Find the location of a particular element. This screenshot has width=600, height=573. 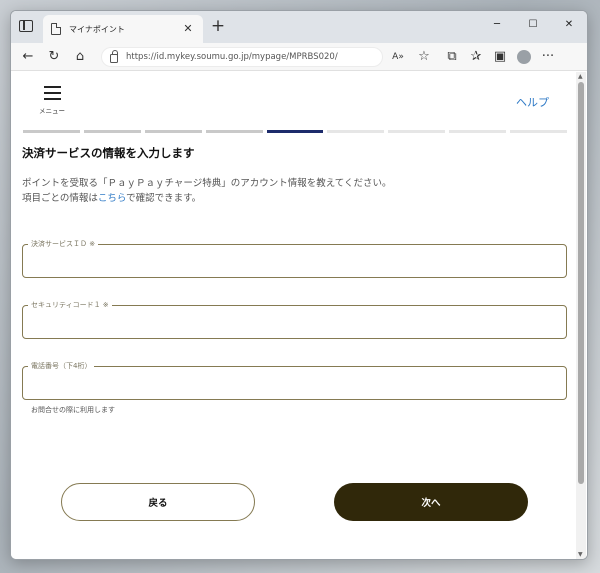

next-button: 次へ is located at coordinates (431, 502).